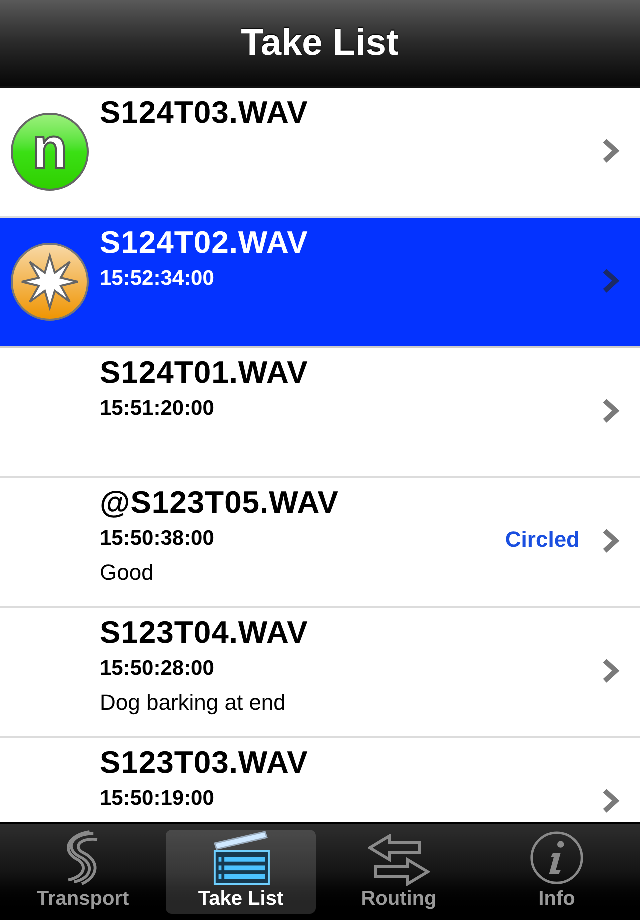  What do you see at coordinates (157, 669) in the screenshot?
I see `timecode: 15:50:28:00` at bounding box center [157, 669].